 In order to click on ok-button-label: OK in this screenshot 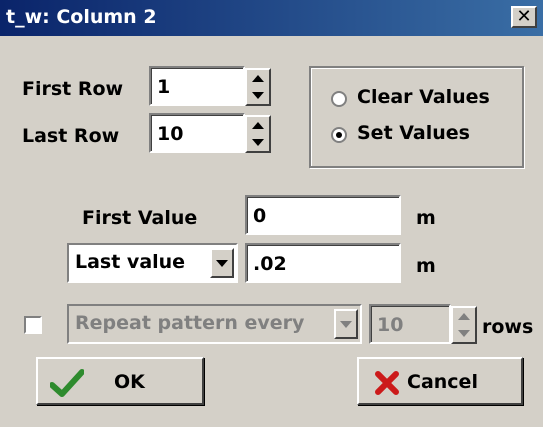, I will do `click(129, 382)`.